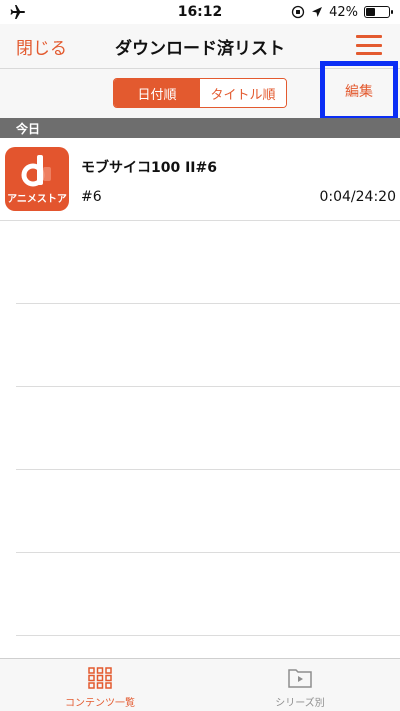  Describe the element at coordinates (200, 48) in the screenshot. I see `page-title: ダウンロード済リスト` at that location.